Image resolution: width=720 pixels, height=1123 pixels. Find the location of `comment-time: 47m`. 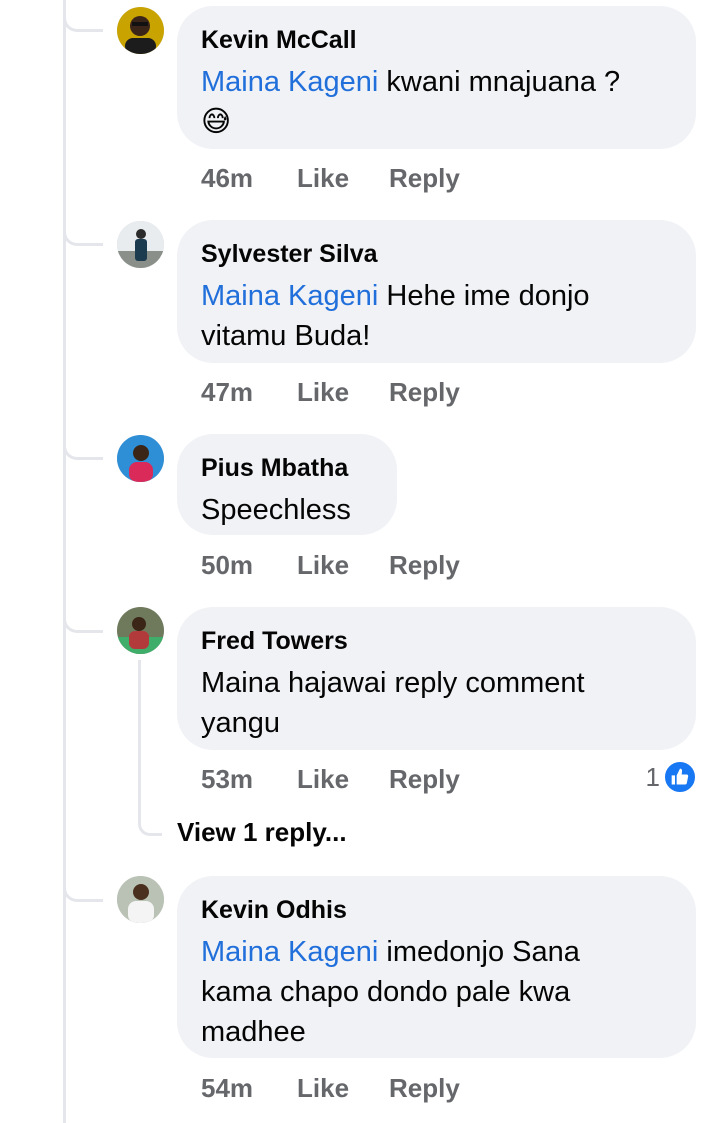

comment-time: 47m is located at coordinates (249, 392).